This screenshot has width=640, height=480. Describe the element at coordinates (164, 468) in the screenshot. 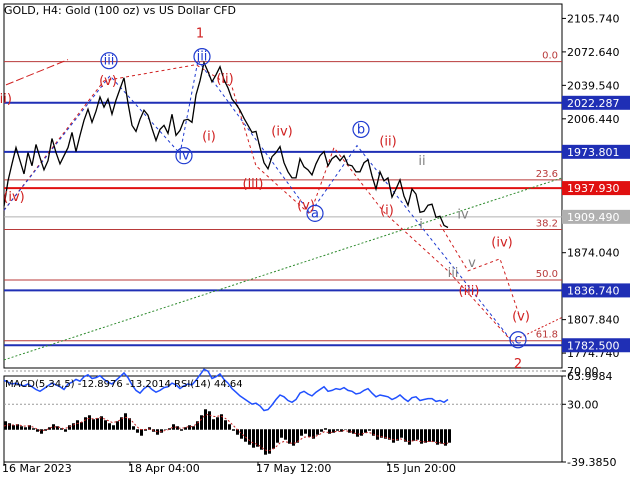

I see `x-tick-label: 18 Apr 04:00` at that location.